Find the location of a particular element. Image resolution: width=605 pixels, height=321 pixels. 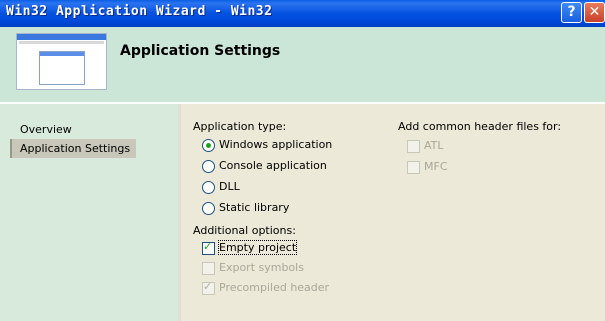

option-label: Empty project is located at coordinates (257, 247).